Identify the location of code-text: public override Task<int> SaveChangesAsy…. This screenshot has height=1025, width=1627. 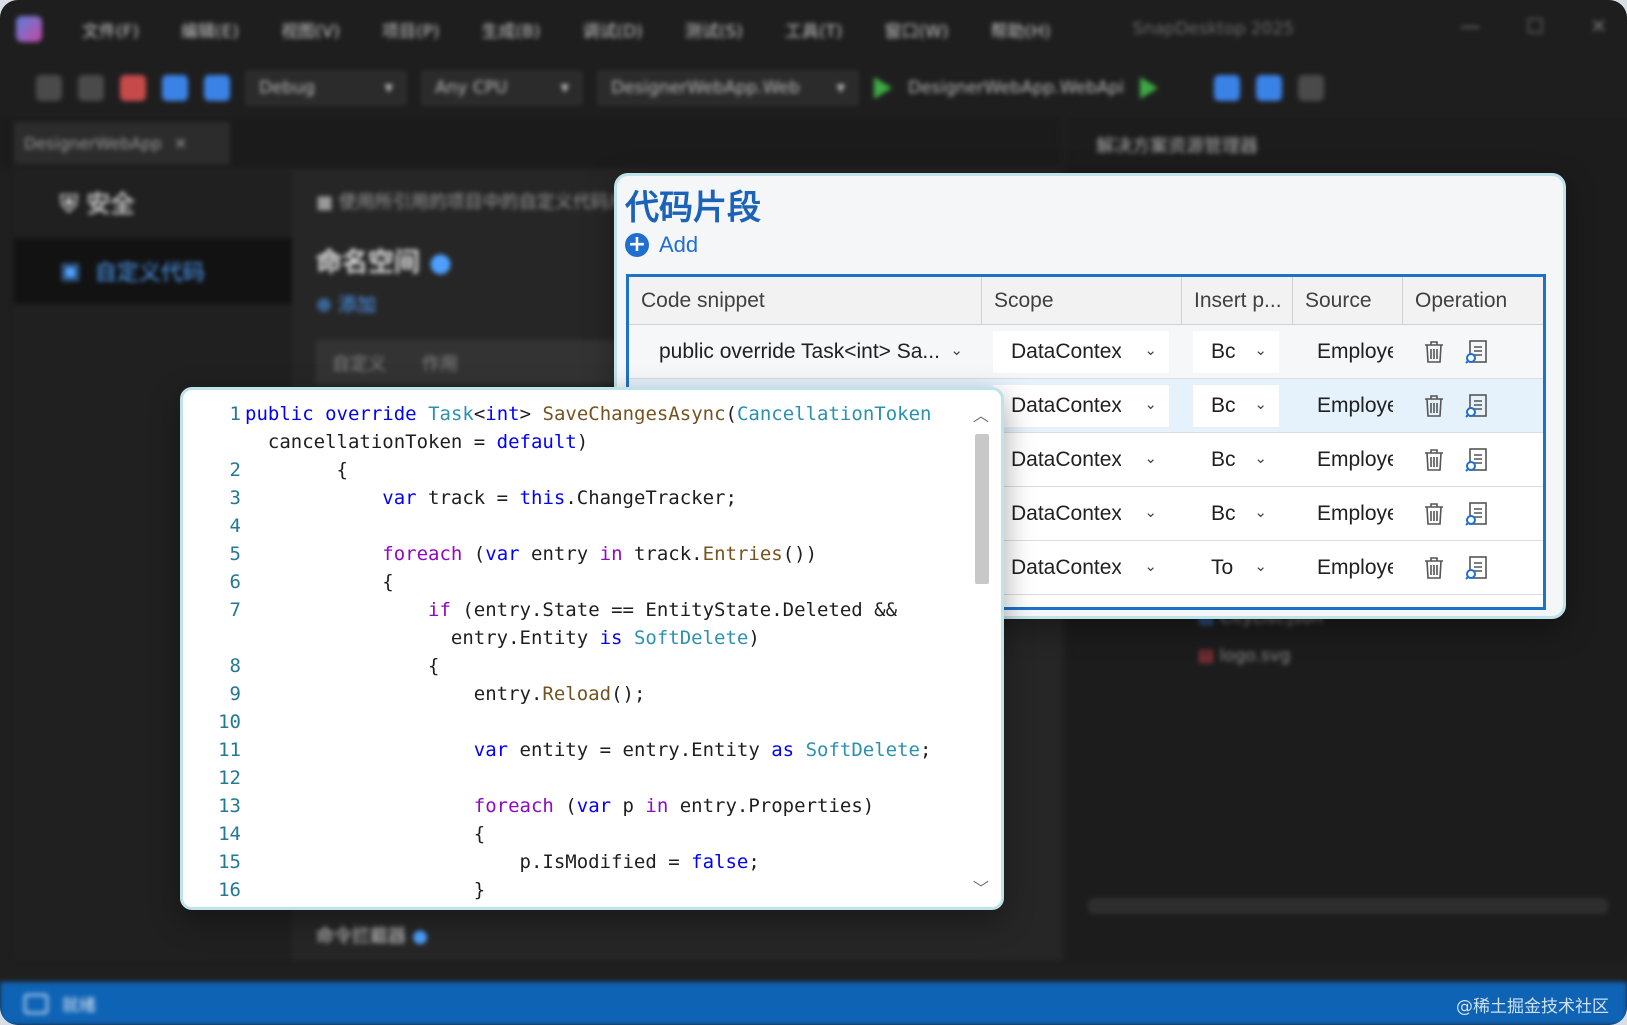
(588, 414).